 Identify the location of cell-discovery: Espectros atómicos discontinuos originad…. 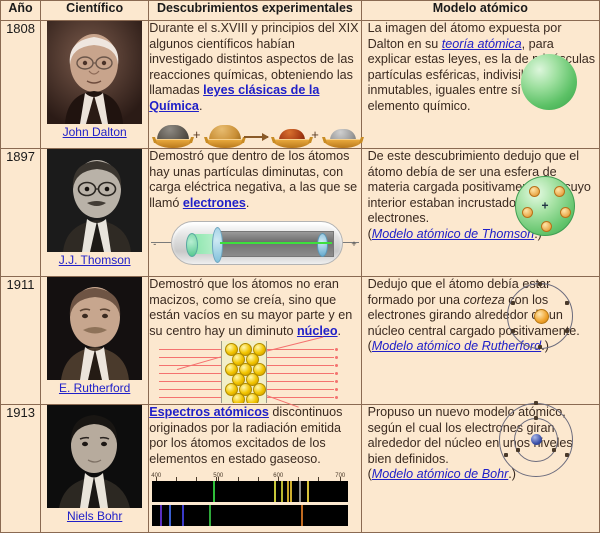
(255, 468).